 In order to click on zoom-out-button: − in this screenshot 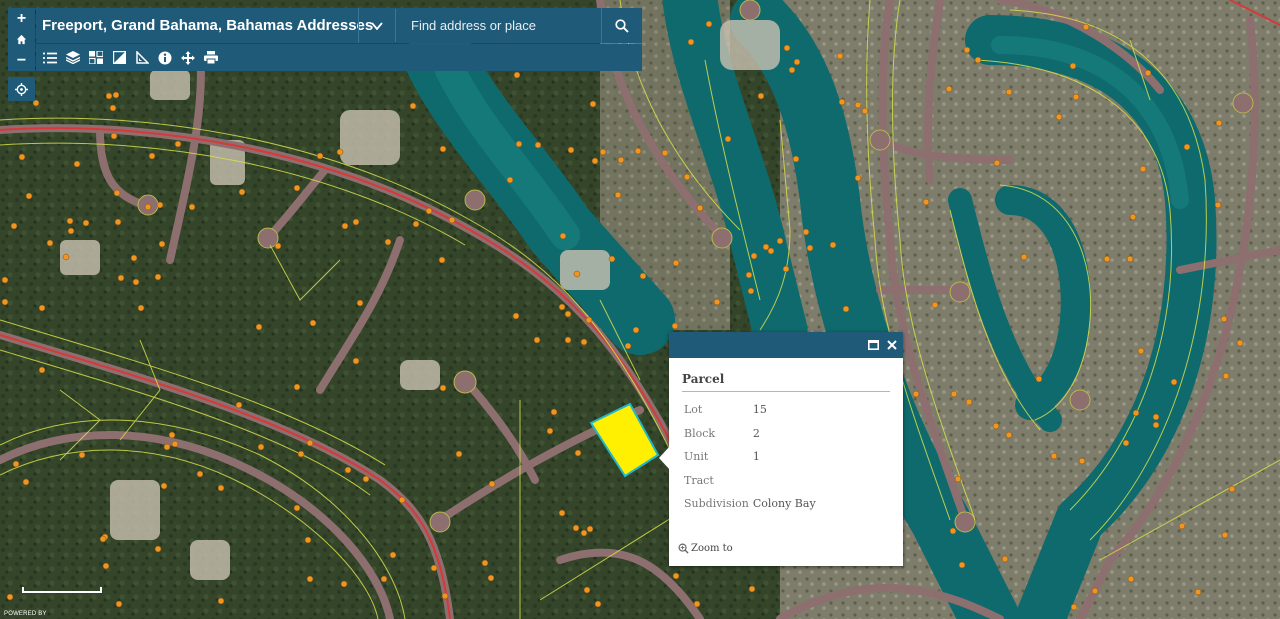, I will do `click(21, 60)`.